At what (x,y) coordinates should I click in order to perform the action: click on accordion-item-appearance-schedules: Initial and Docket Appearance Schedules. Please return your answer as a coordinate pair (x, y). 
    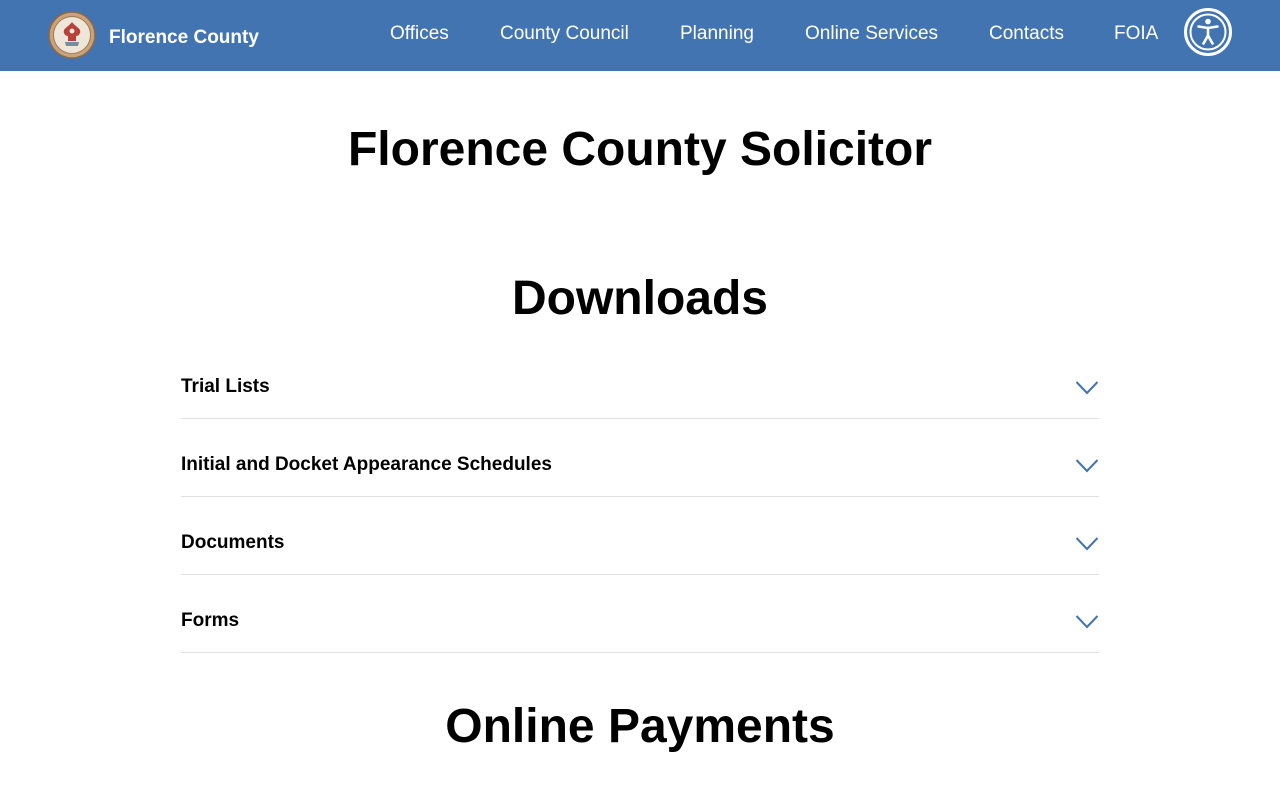
    Looking at the image, I should click on (640, 458).